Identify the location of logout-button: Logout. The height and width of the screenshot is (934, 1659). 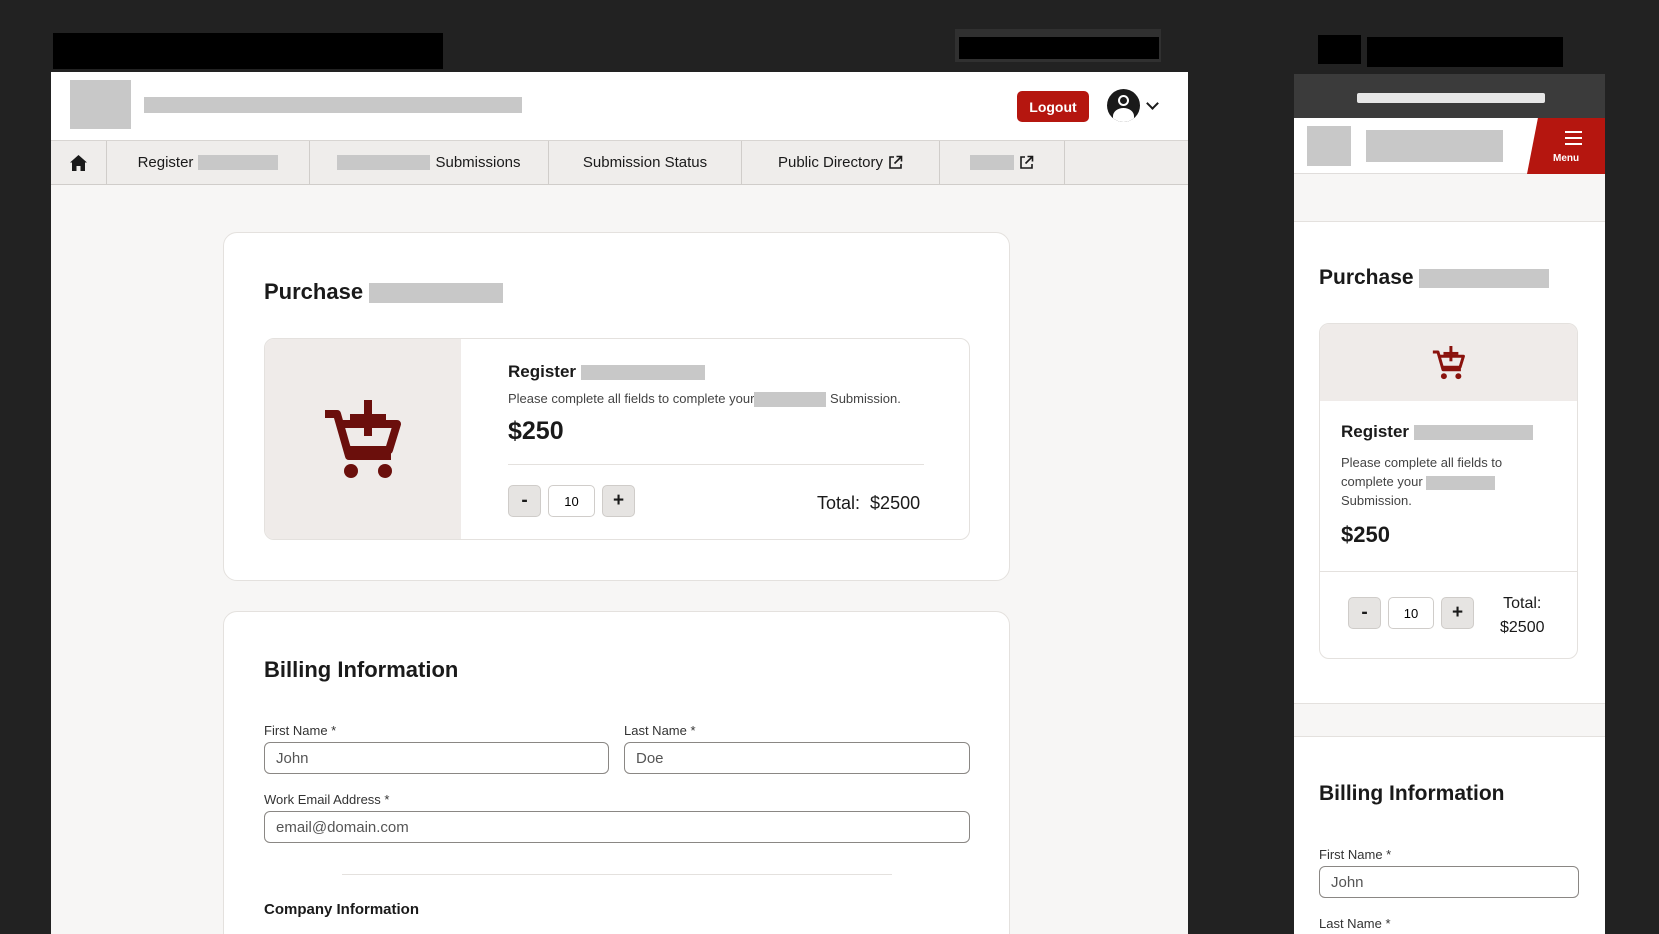
(1053, 106).